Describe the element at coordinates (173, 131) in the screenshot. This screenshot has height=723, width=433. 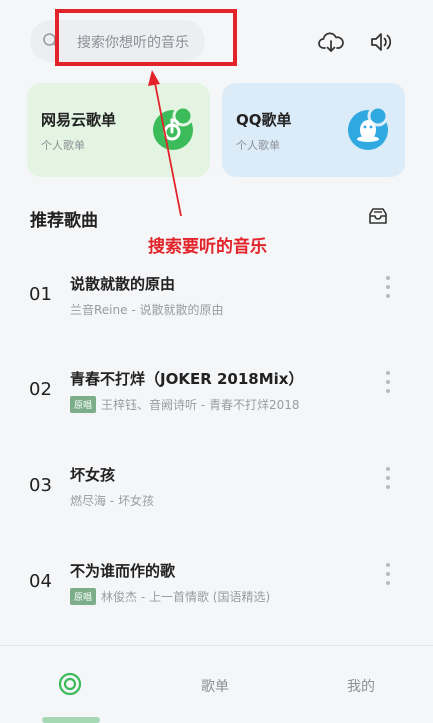
I see `netease-music-icon` at that location.